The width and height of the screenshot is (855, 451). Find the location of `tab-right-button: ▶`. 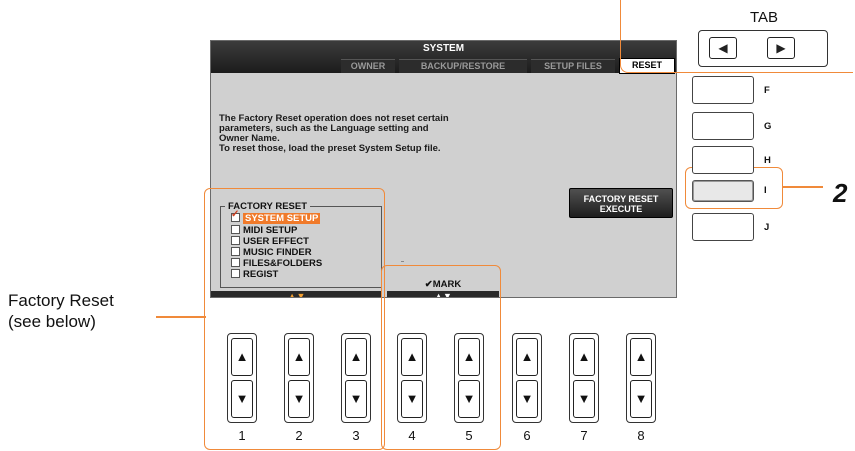

tab-right-button: ▶ is located at coordinates (781, 48).